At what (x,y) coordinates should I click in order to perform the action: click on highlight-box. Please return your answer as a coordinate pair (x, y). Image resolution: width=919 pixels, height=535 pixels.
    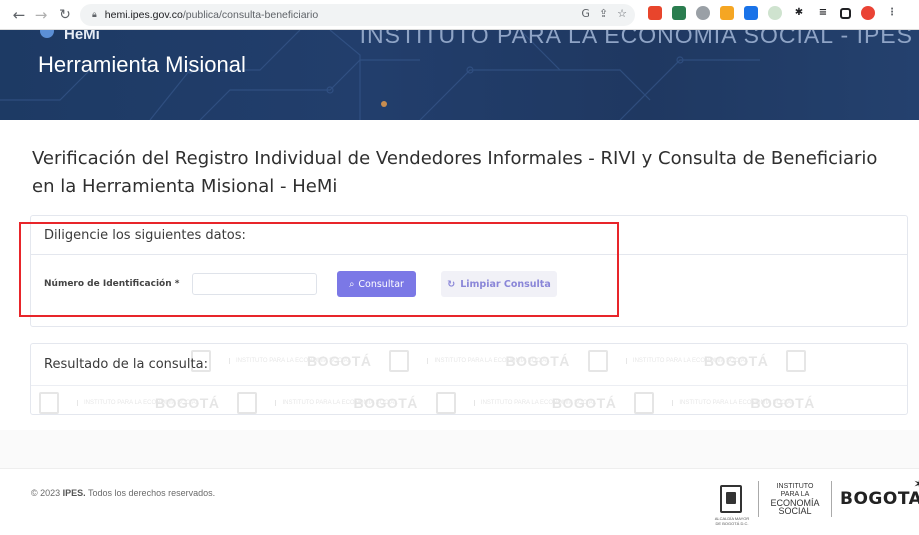
    Looking at the image, I should click on (319, 269).